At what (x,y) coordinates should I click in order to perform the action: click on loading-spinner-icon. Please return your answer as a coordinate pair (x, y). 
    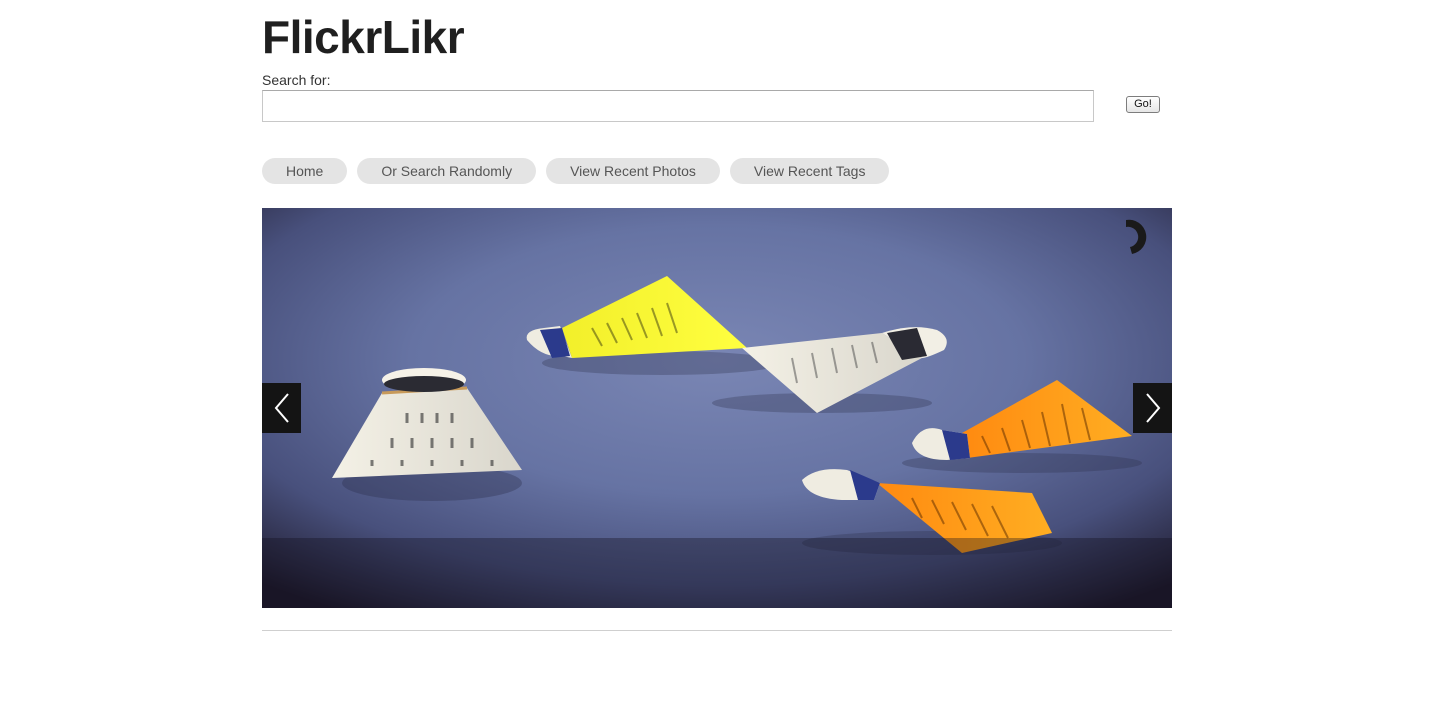
    Looking at the image, I should click on (1132, 237).